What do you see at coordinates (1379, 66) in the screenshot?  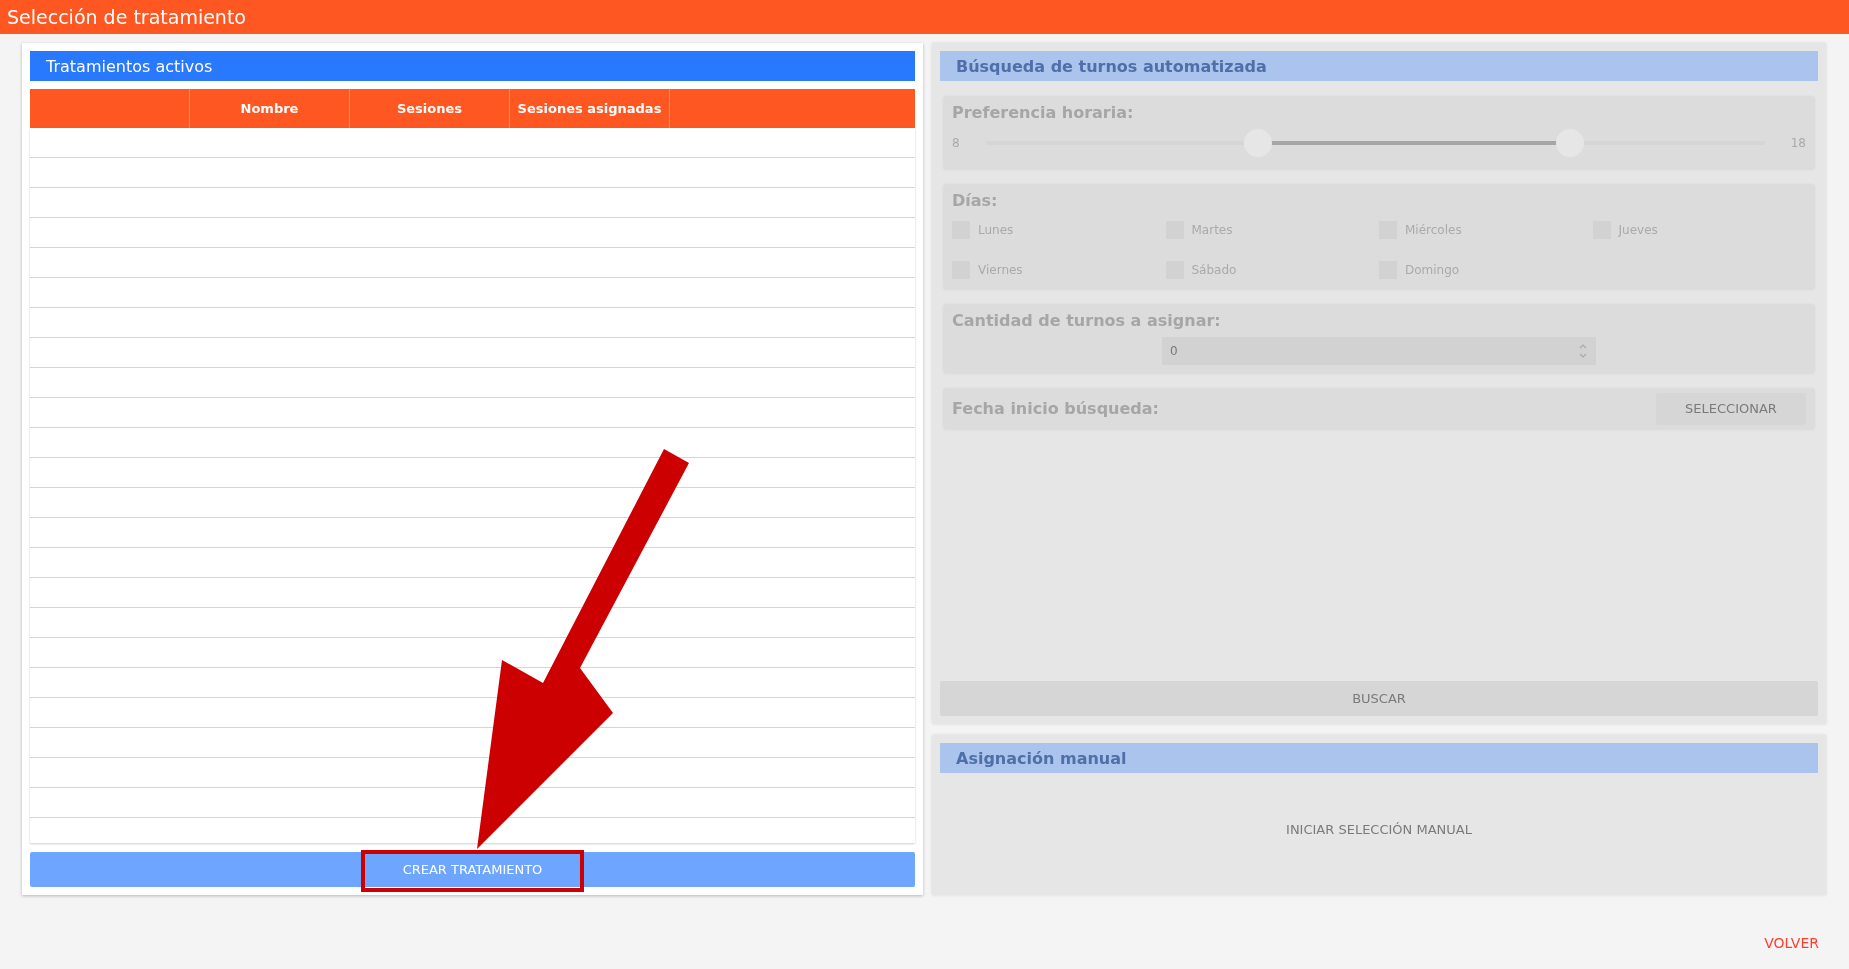 I see `panel-title: Búsqueda de turnos automatizada` at bounding box center [1379, 66].